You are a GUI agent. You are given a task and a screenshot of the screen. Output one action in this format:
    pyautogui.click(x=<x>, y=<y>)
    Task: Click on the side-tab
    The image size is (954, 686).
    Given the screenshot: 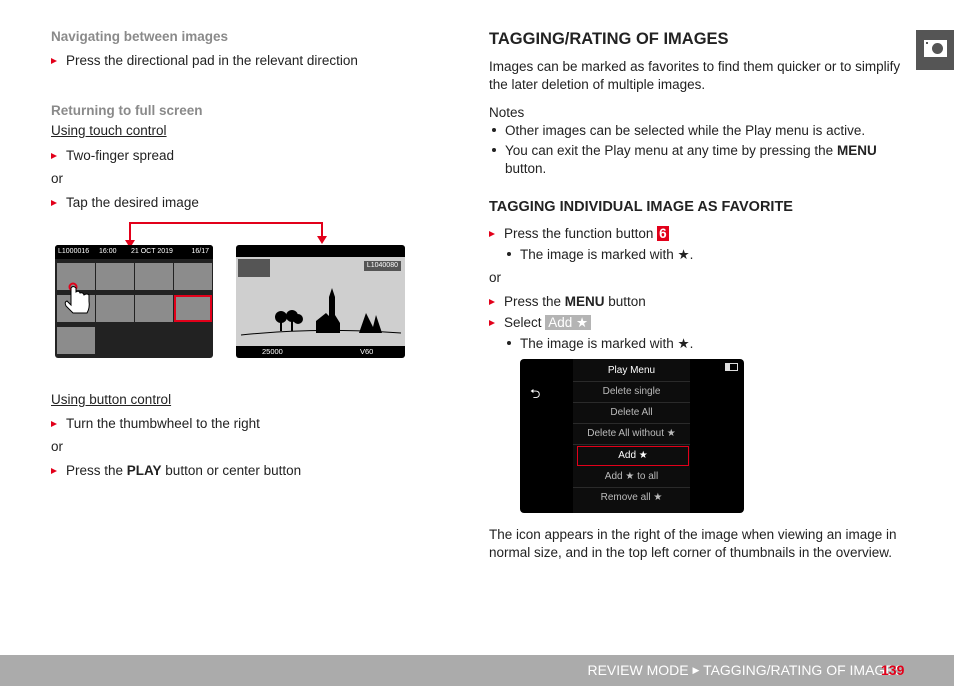 What is the action you would take?
    pyautogui.click(x=935, y=50)
    